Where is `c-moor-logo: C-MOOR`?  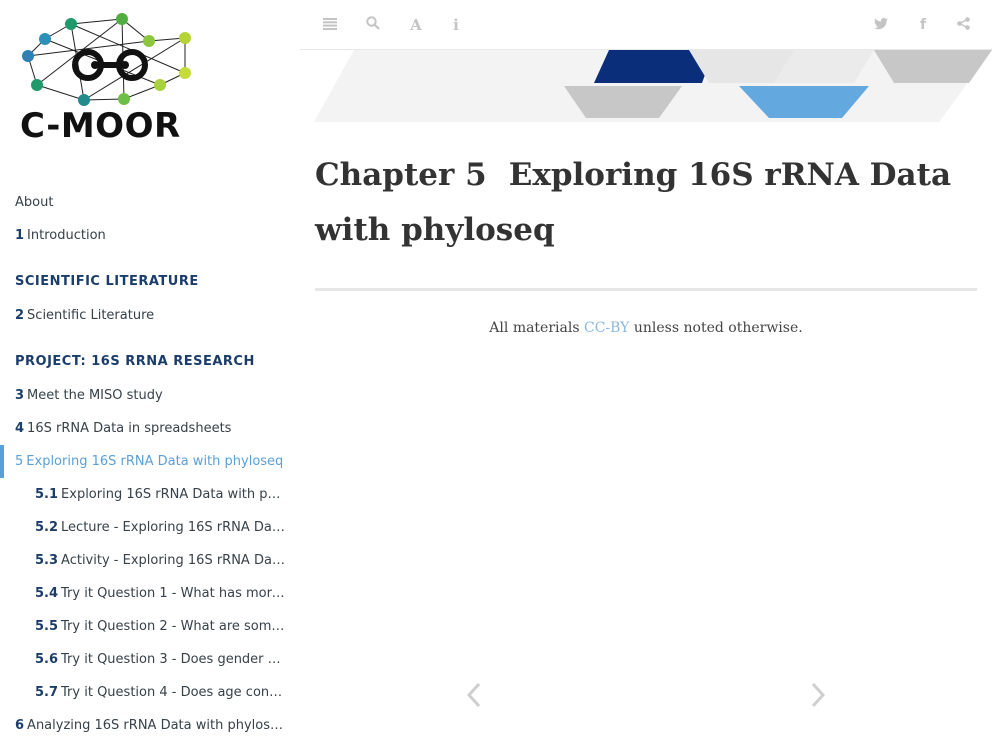
c-moor-logo: C-MOOR is located at coordinates (112, 80).